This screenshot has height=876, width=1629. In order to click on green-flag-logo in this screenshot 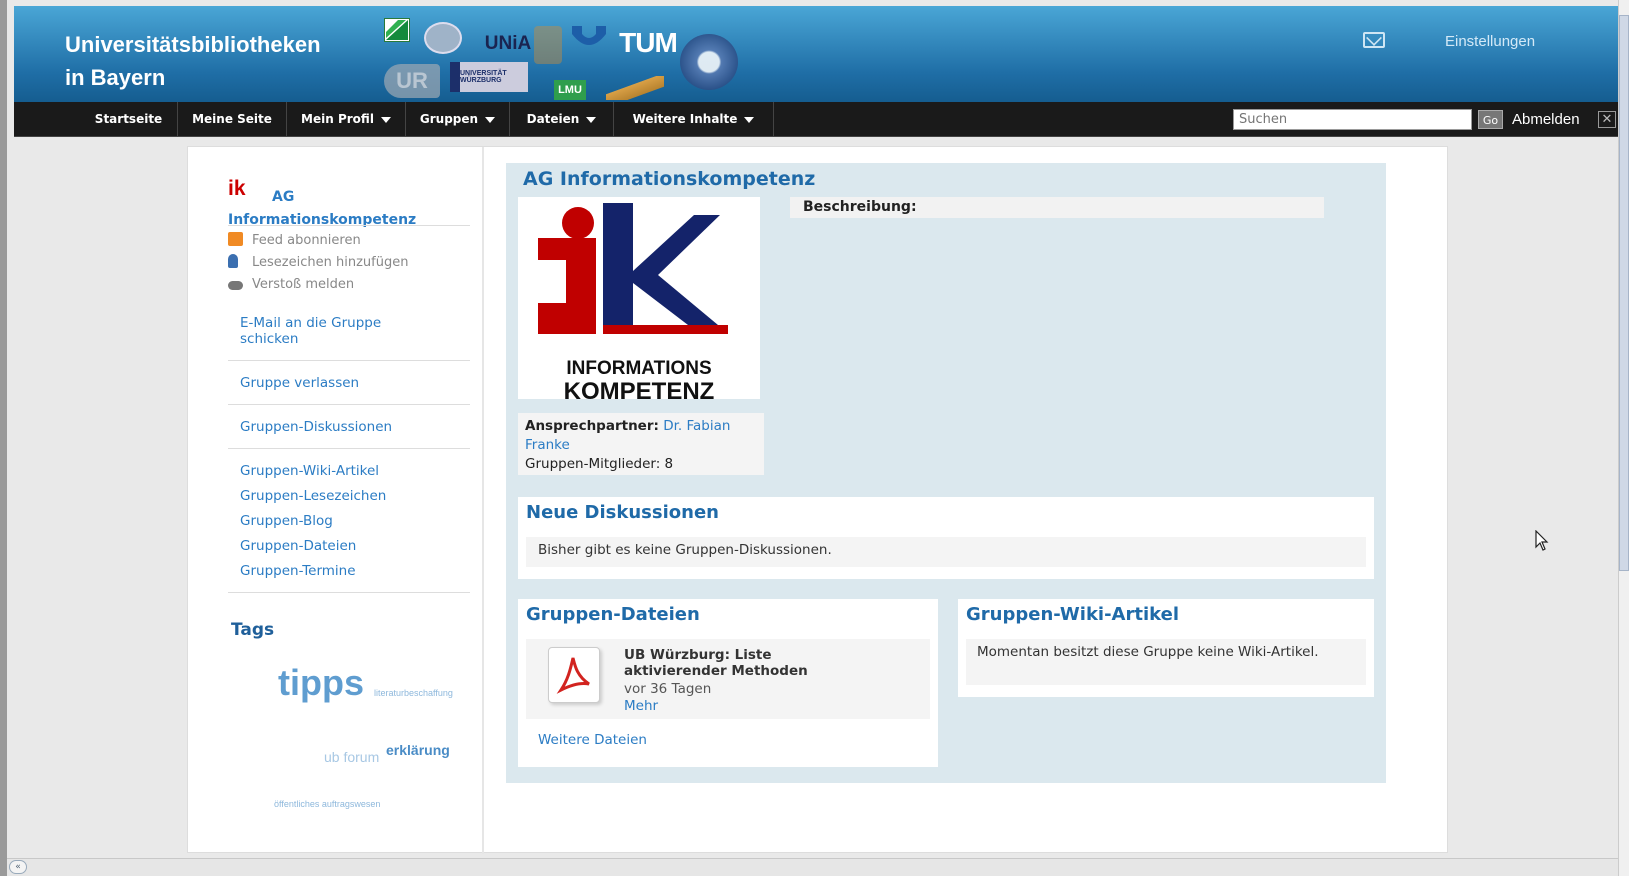, I will do `click(397, 30)`.